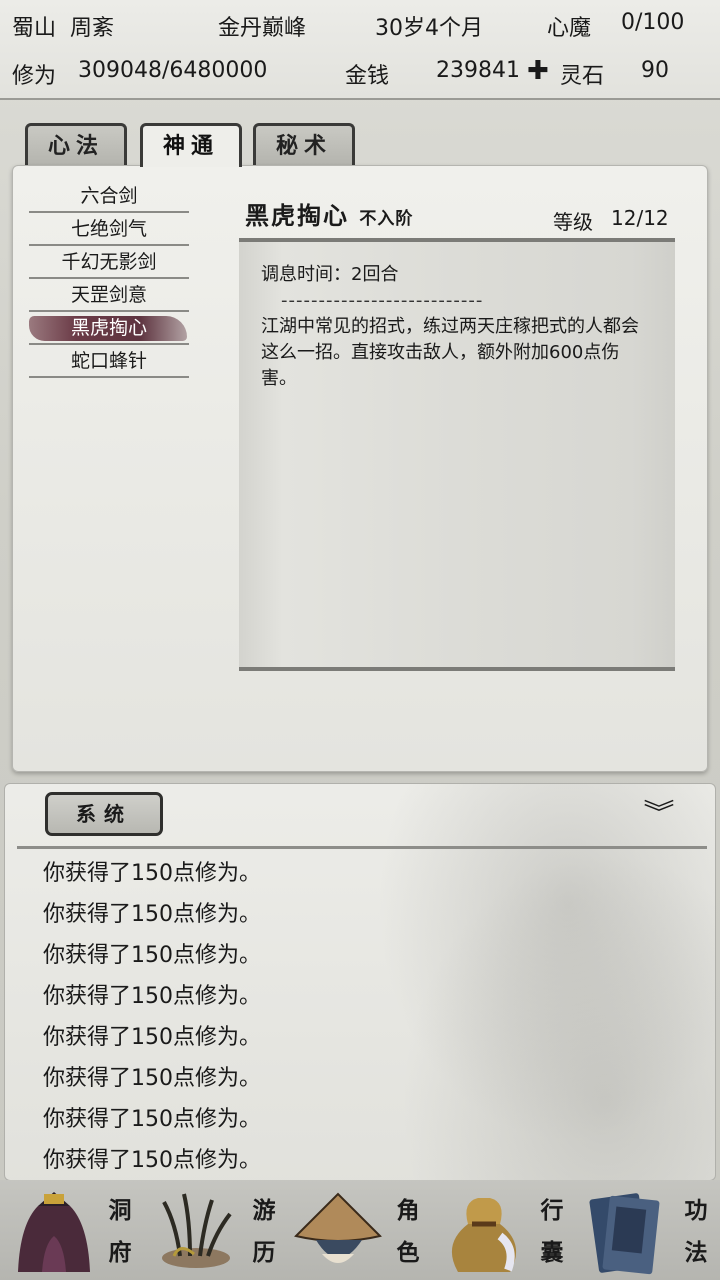  What do you see at coordinates (429, 28) in the screenshot?
I see `age: 30岁4个月` at bounding box center [429, 28].